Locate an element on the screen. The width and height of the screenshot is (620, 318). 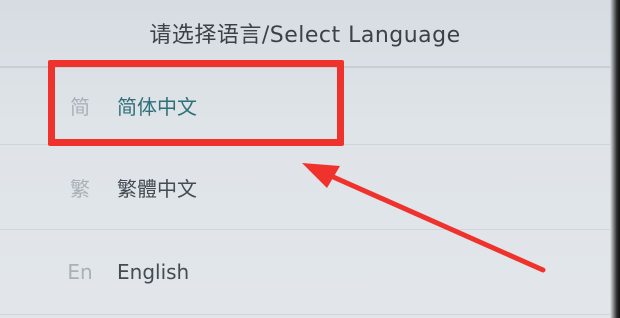
device-bezel is located at coordinates (615, 159).